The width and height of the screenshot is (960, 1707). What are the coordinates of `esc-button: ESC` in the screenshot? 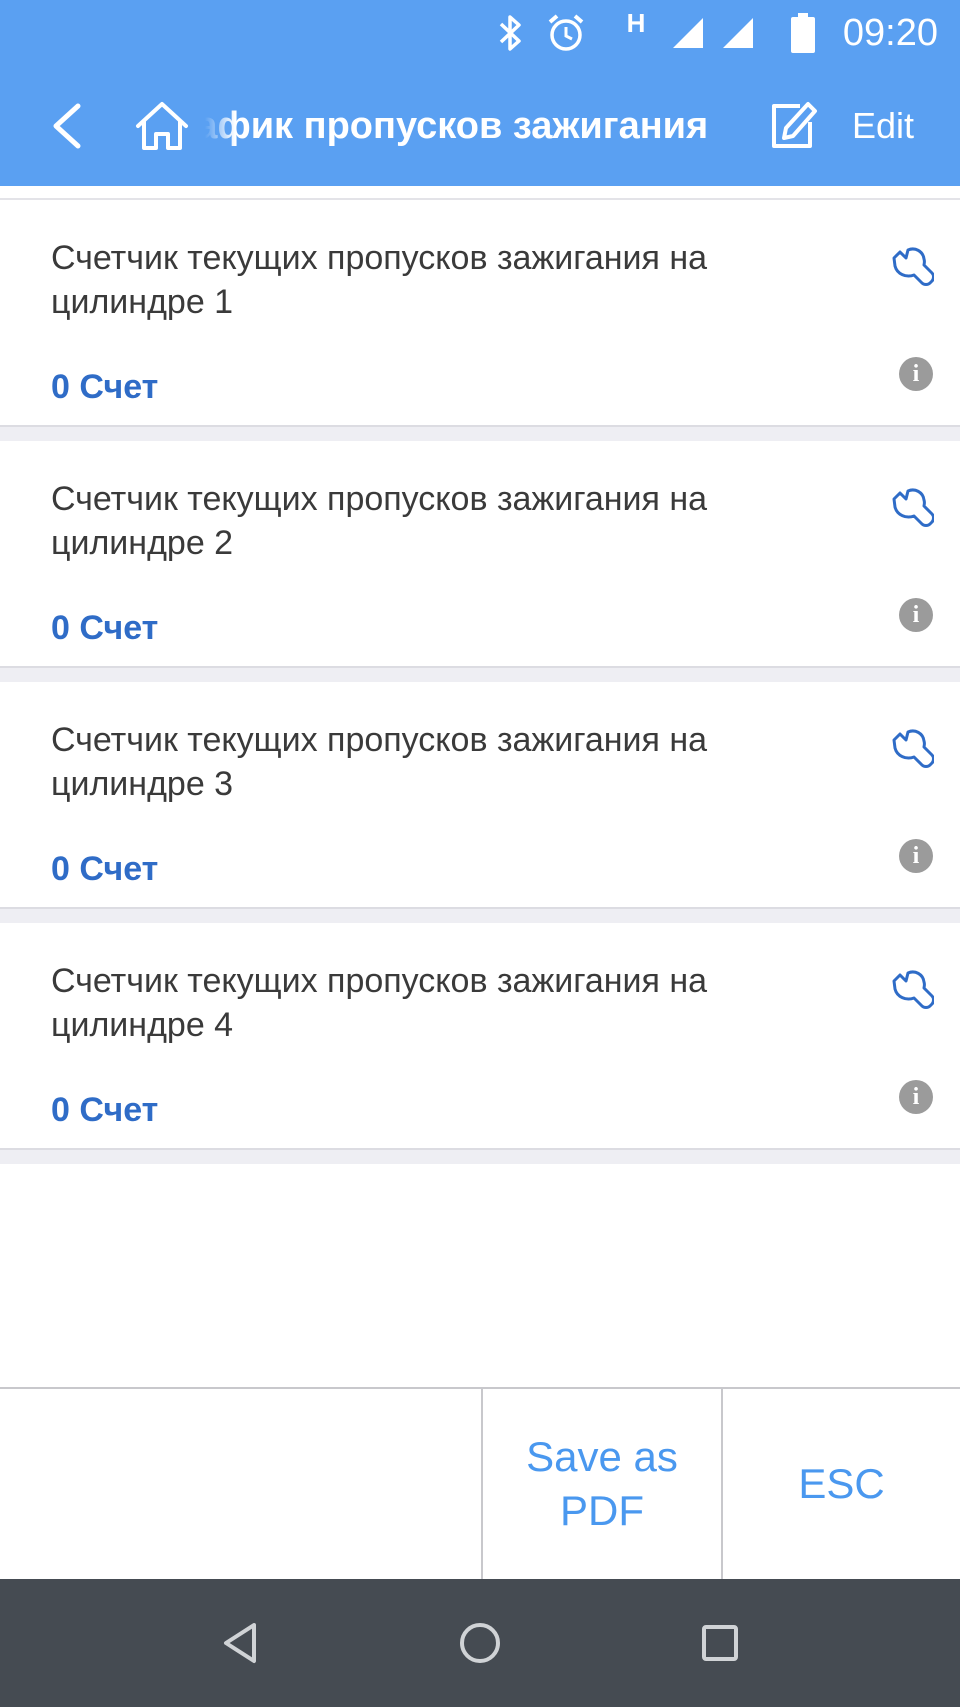 It's located at (840, 1484).